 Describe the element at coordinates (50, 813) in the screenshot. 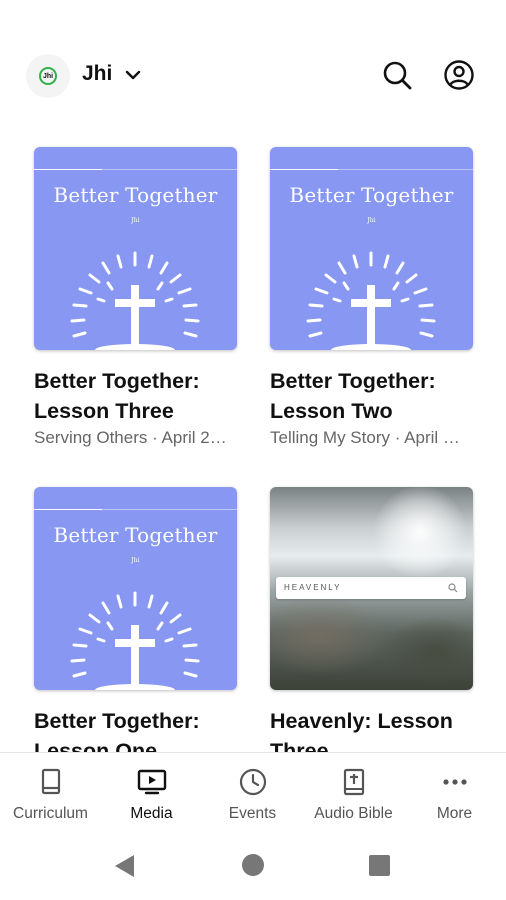

I see `nav-label: Curriculum` at that location.